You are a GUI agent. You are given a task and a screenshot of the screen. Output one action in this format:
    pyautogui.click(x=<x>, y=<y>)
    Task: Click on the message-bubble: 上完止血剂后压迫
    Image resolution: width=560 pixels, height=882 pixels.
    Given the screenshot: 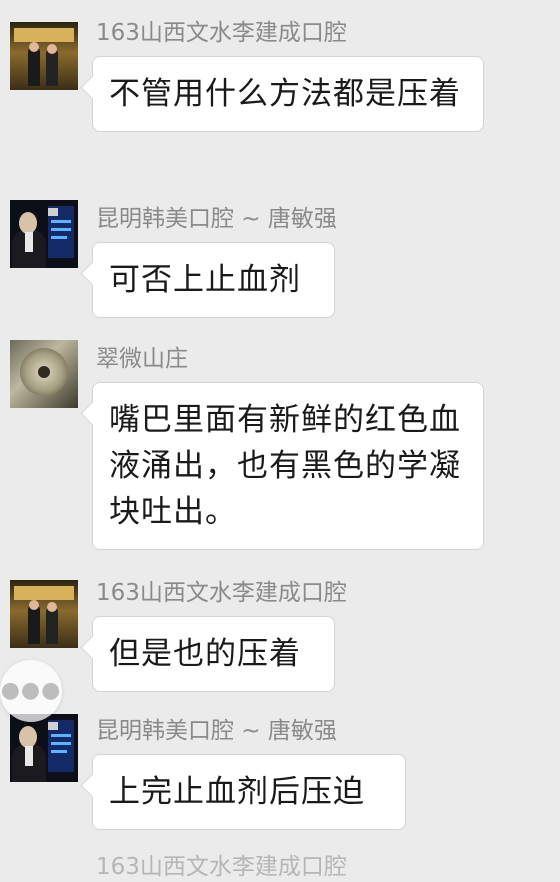 What is the action you would take?
    pyautogui.click(x=249, y=792)
    